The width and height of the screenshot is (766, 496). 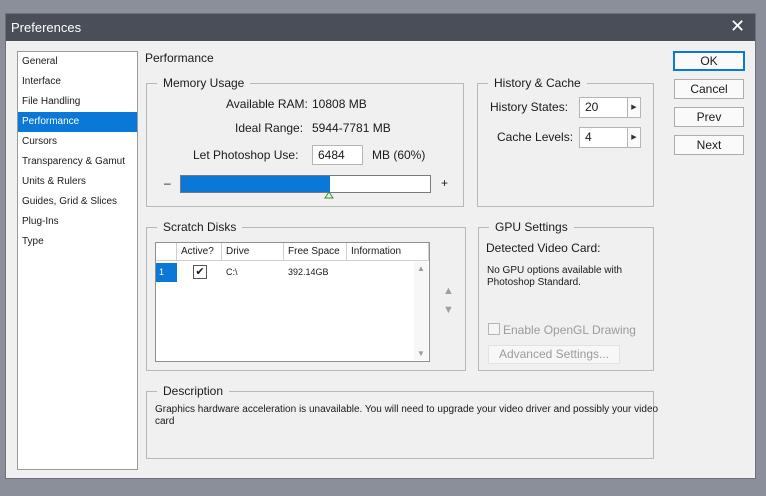 I want to click on column-header-drive: Drive, so click(x=253, y=252).